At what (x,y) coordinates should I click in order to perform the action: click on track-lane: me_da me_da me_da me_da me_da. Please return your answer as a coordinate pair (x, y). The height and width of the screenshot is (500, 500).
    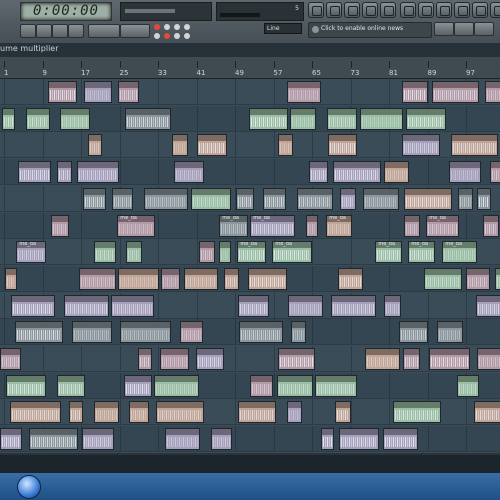
    Looking at the image, I should click on (250, 225).